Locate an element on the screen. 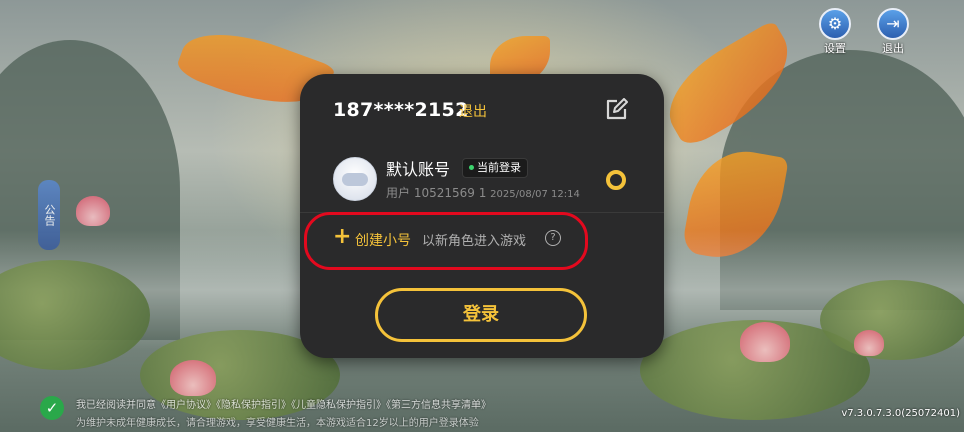  user-id: 用户 10521569 1 is located at coordinates (436, 193).